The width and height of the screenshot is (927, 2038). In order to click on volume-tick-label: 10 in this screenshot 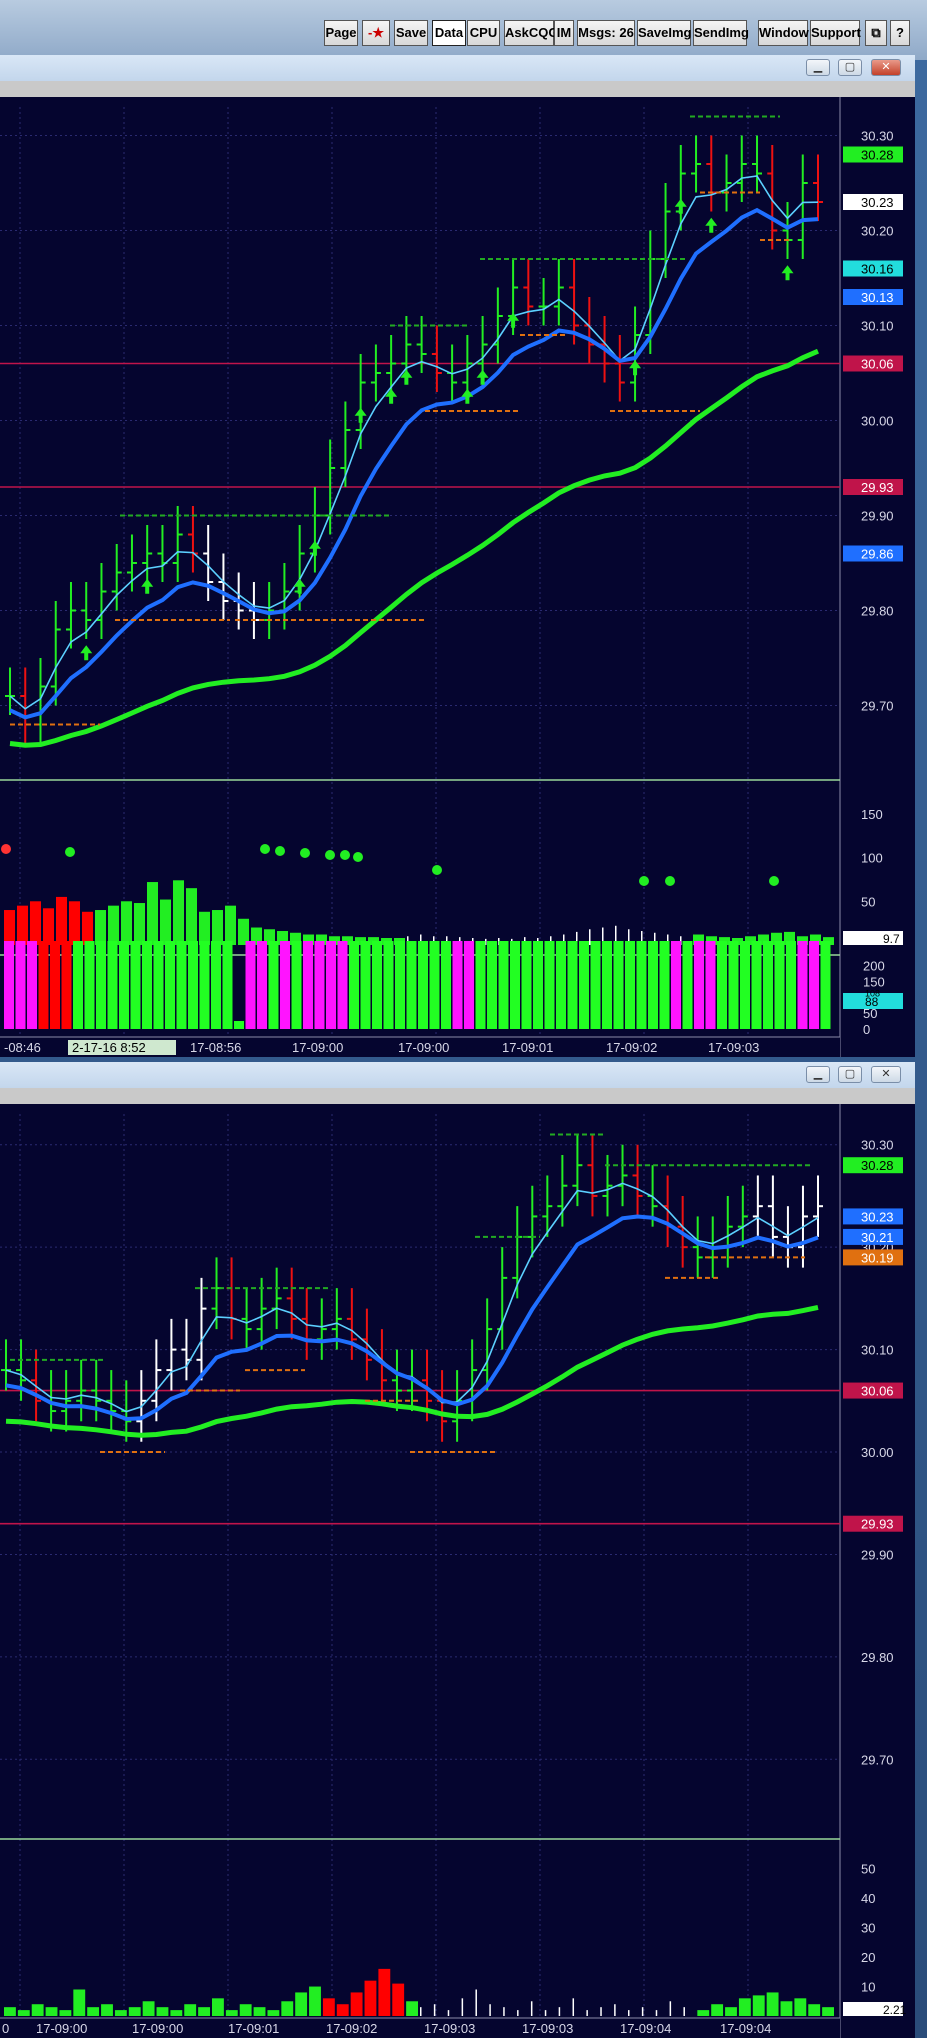, I will do `click(868, 1987)`.